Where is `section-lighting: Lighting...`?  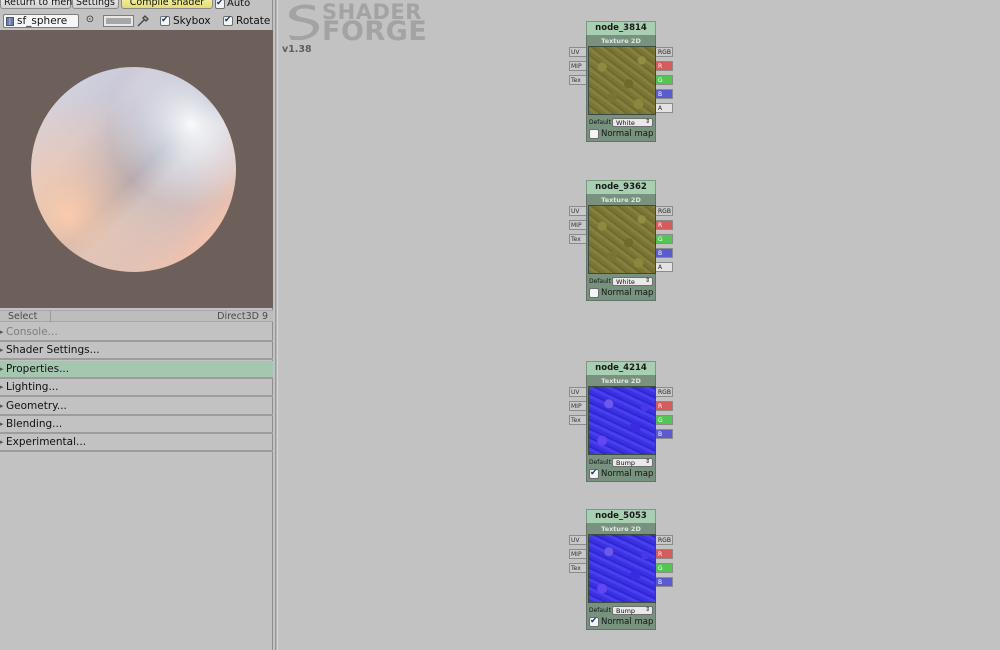
section-lighting: Lighting... is located at coordinates (136, 388).